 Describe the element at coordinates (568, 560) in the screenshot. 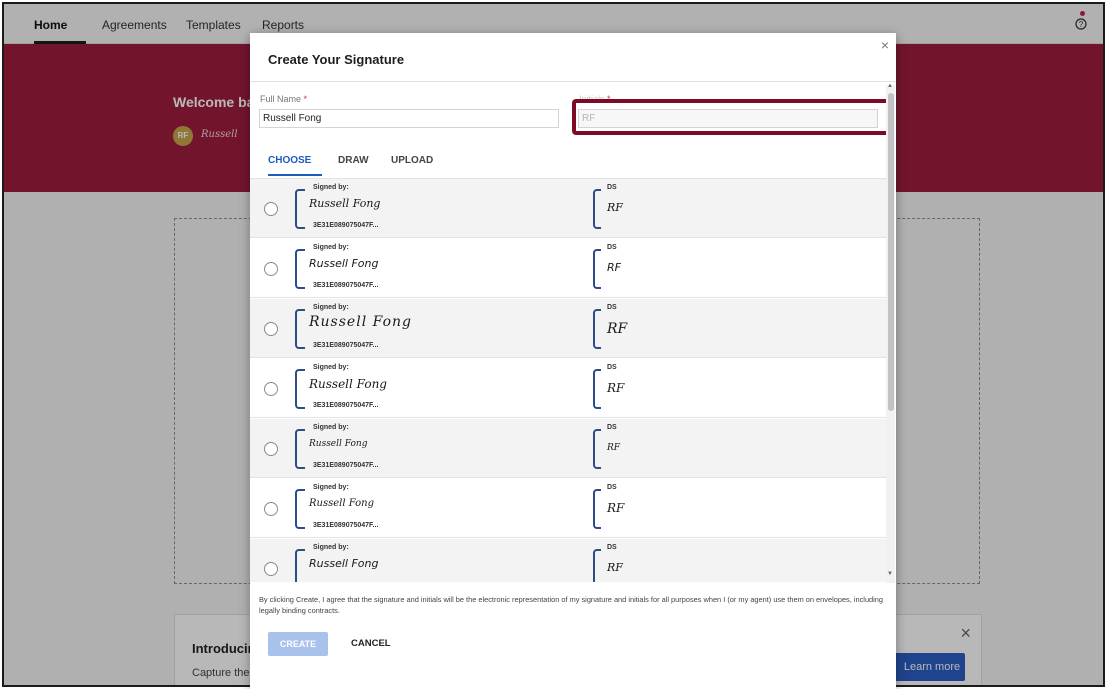

I see `signature-option: Signed by: Russell Fong DS RF` at that location.